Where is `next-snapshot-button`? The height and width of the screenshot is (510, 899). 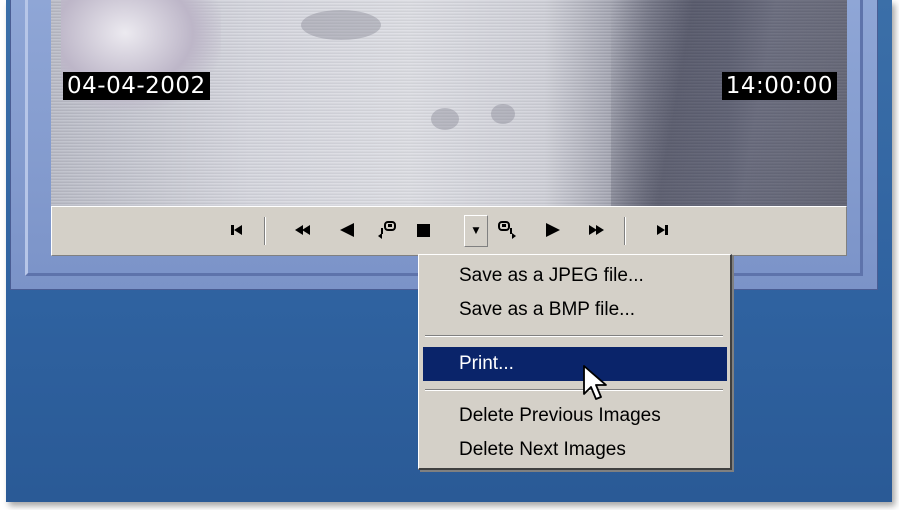
next-snapshot-button is located at coordinates (507, 230).